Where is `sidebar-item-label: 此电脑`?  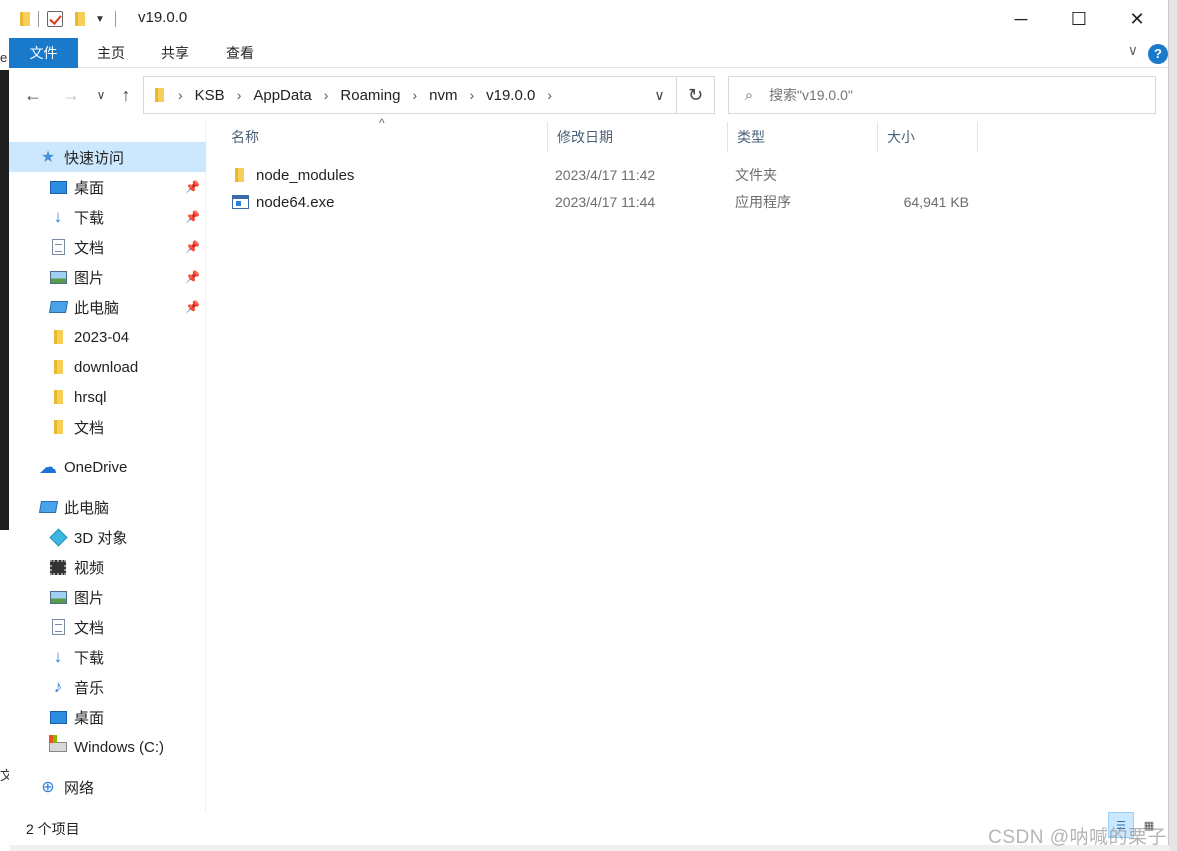
sidebar-item-label: 此电脑 is located at coordinates (97, 308).